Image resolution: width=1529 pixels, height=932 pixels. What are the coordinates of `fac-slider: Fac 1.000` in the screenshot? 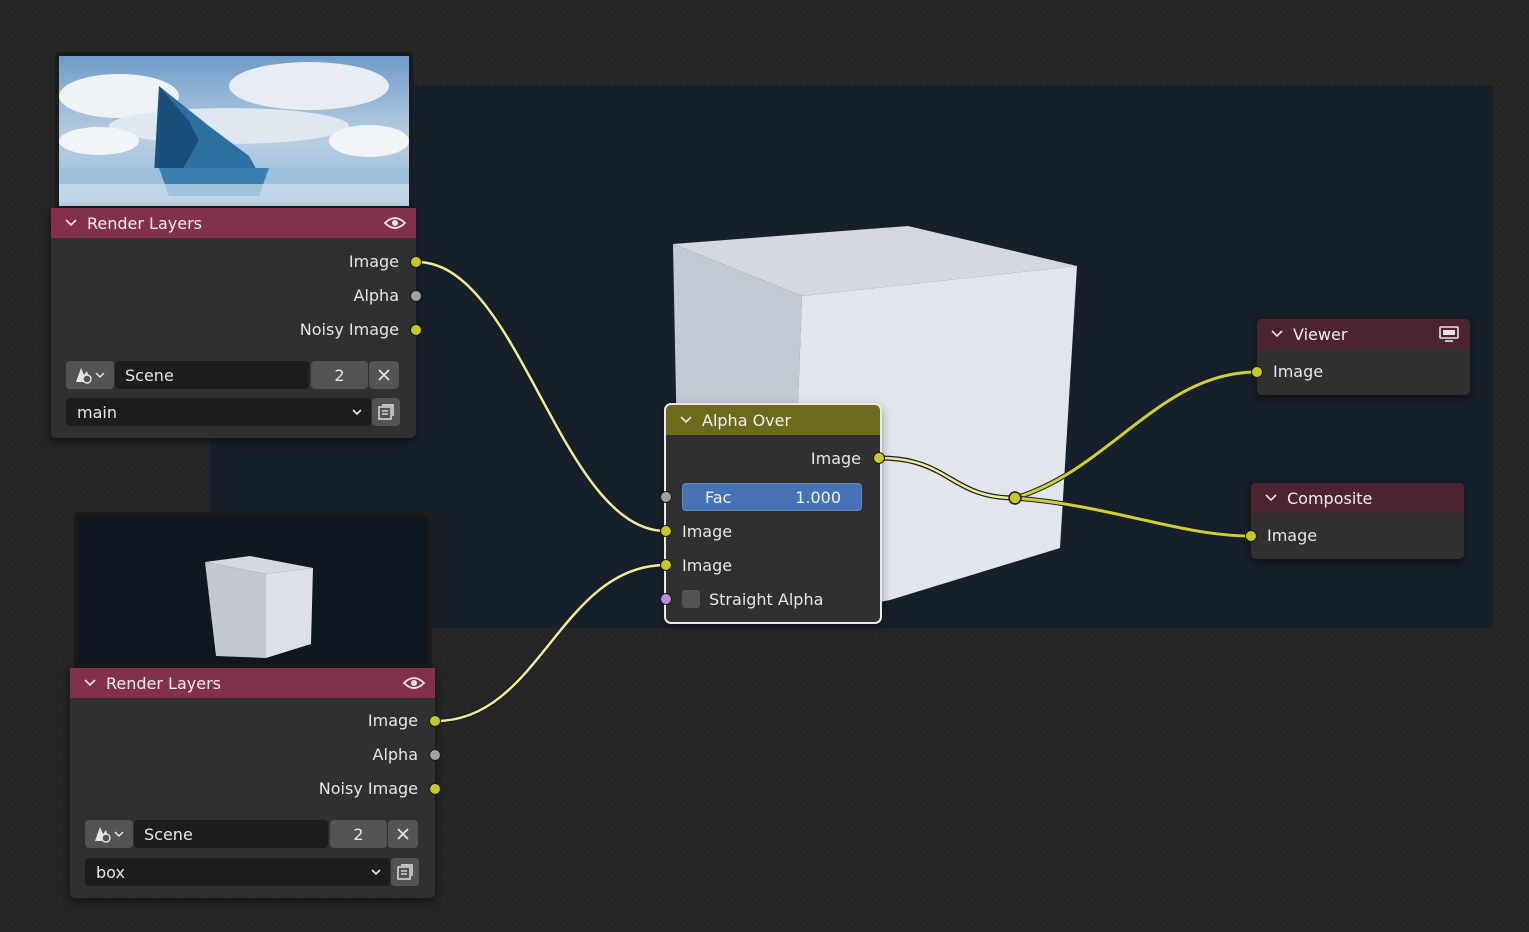 It's located at (772, 497).